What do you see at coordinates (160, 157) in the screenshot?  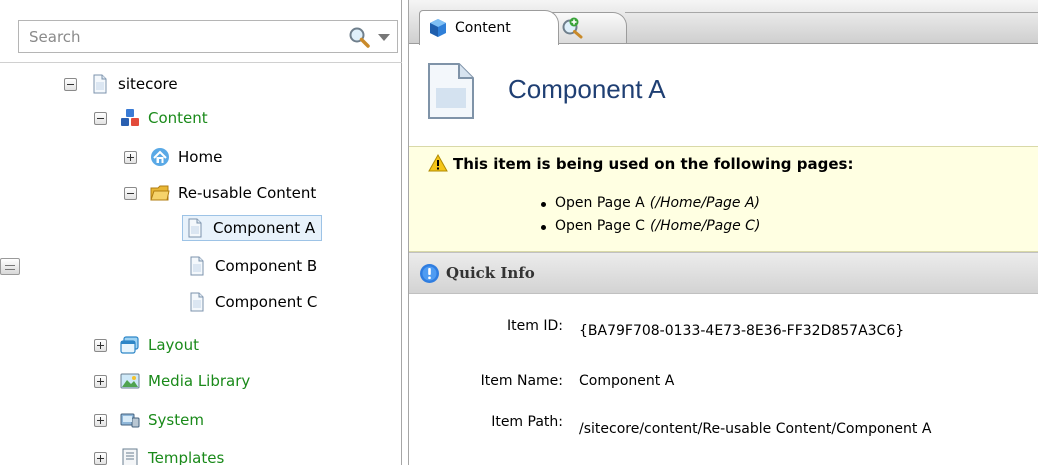 I see `home-icon` at bounding box center [160, 157].